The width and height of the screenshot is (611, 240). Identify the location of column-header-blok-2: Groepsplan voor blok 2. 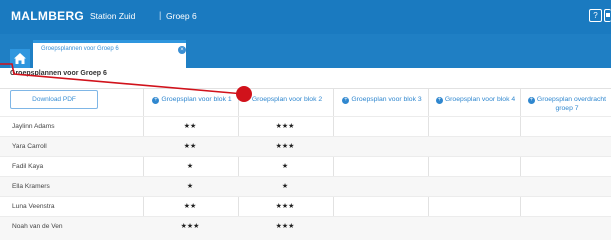
(287, 99).